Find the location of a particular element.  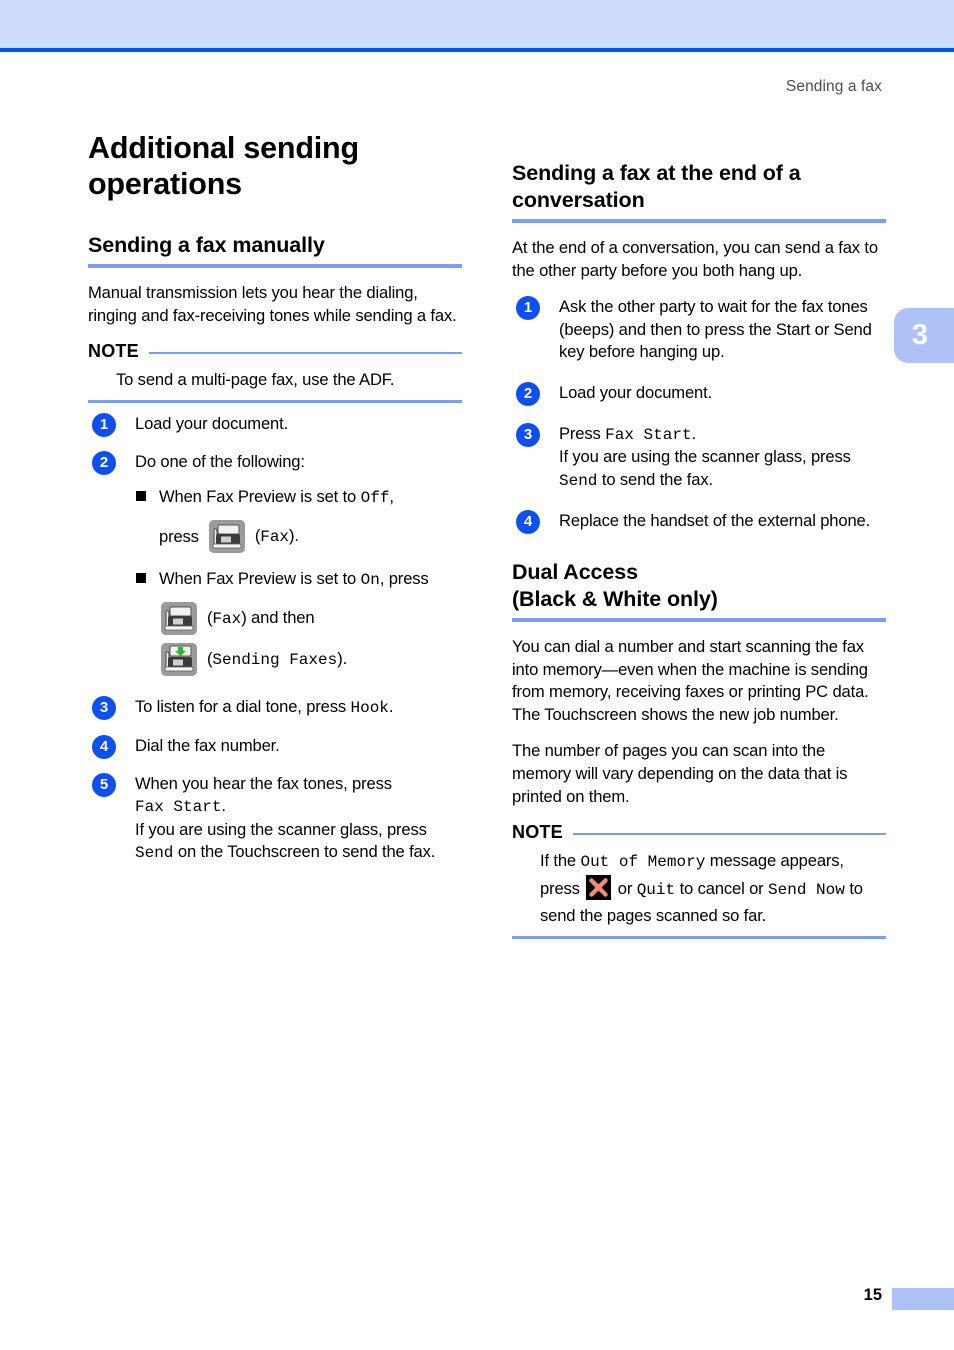

bullet-mono-value: On is located at coordinates (370, 580).